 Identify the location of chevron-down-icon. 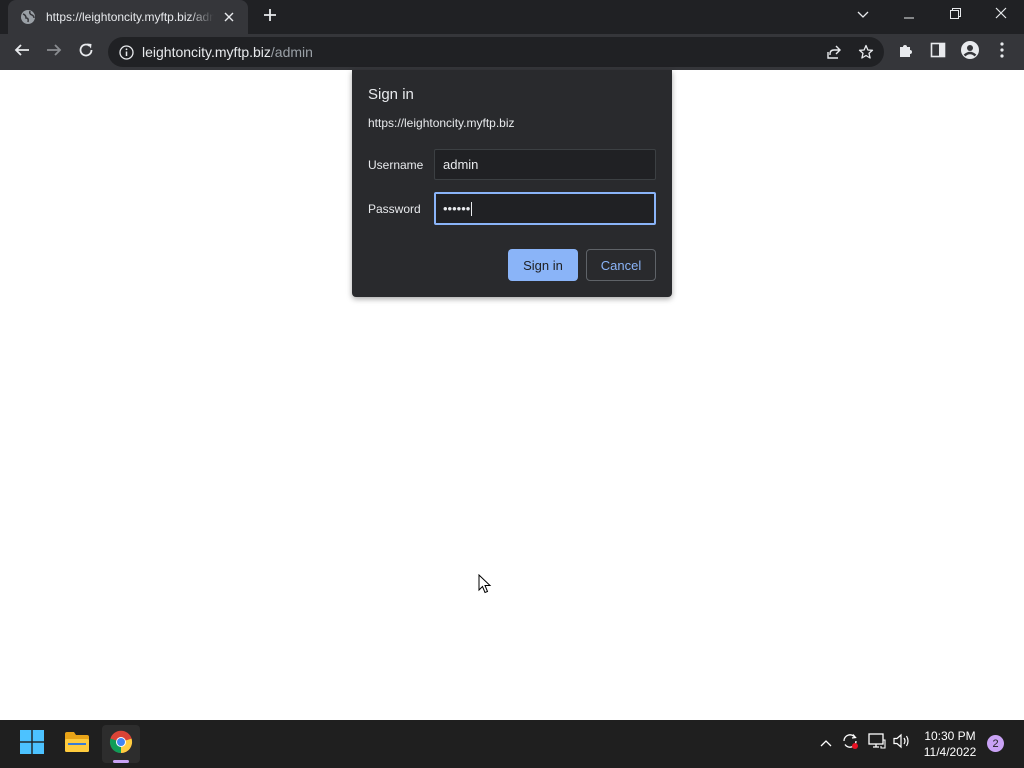
(863, 15).